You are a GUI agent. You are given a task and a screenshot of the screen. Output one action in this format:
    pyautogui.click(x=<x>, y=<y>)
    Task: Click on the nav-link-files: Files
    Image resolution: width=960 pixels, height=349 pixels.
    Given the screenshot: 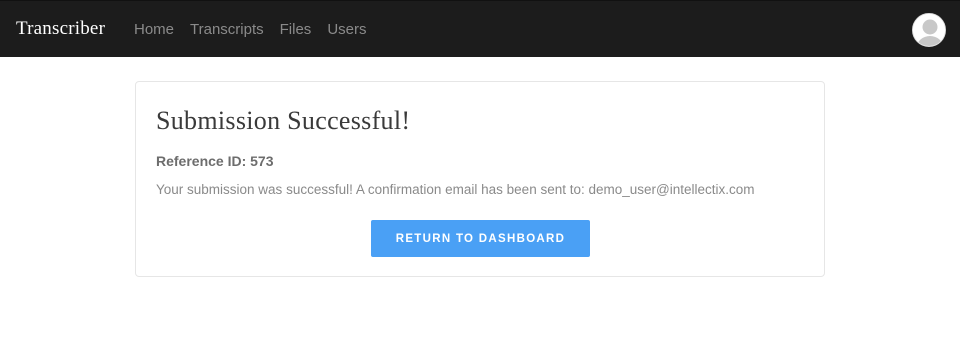 What is the action you would take?
    pyautogui.click(x=296, y=30)
    